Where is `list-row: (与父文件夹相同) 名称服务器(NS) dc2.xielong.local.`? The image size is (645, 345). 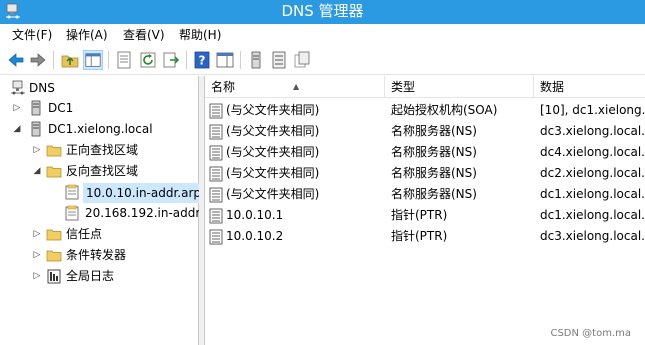
list-row: (与父文件夹相同) 名称服务器(NS) dc2.xielong.local. is located at coordinates (425, 173).